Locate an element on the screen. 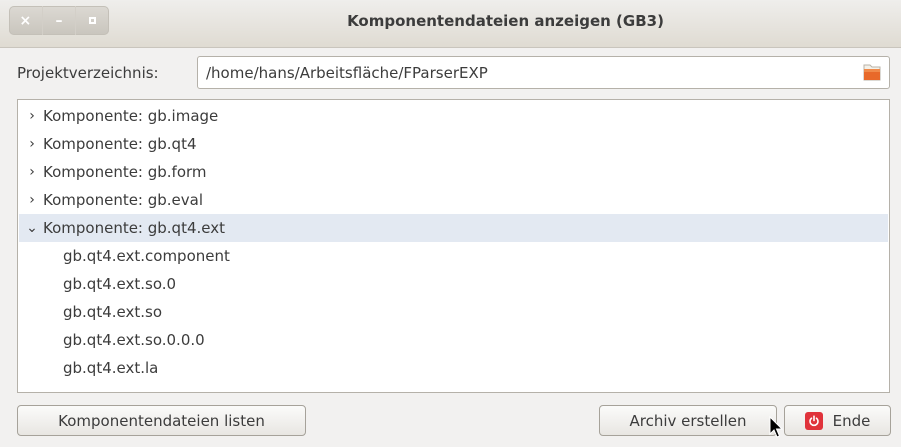  tree-item-gb-qt4: › Komponente: gb.qt4 is located at coordinates (453, 144).